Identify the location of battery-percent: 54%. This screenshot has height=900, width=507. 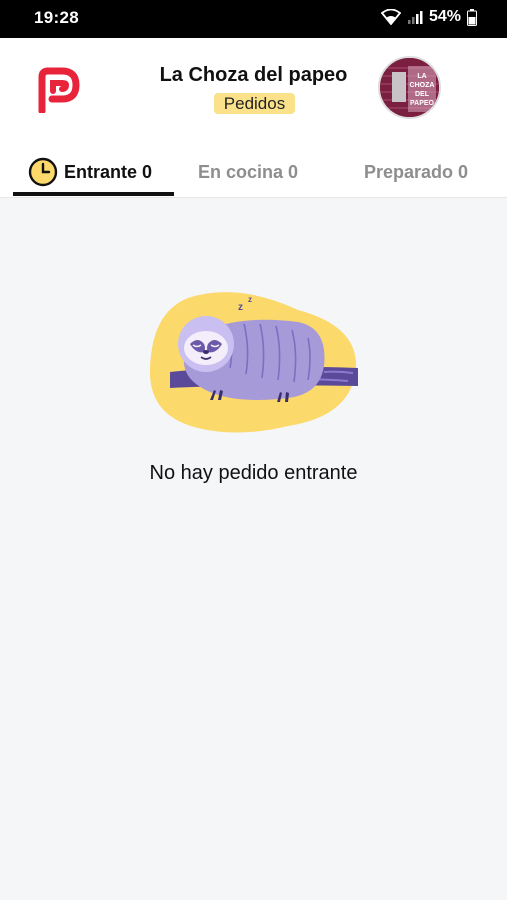
(444, 16).